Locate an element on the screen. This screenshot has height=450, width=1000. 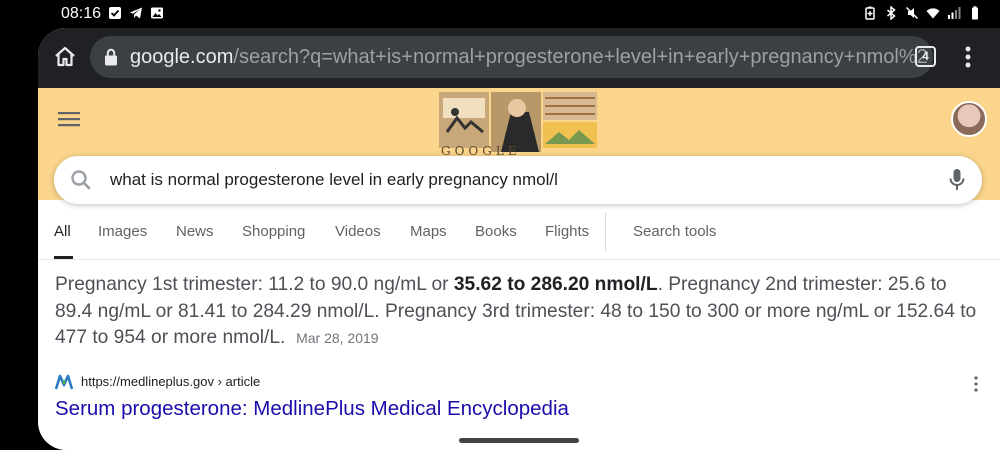
tab-all: All is located at coordinates (62, 231).